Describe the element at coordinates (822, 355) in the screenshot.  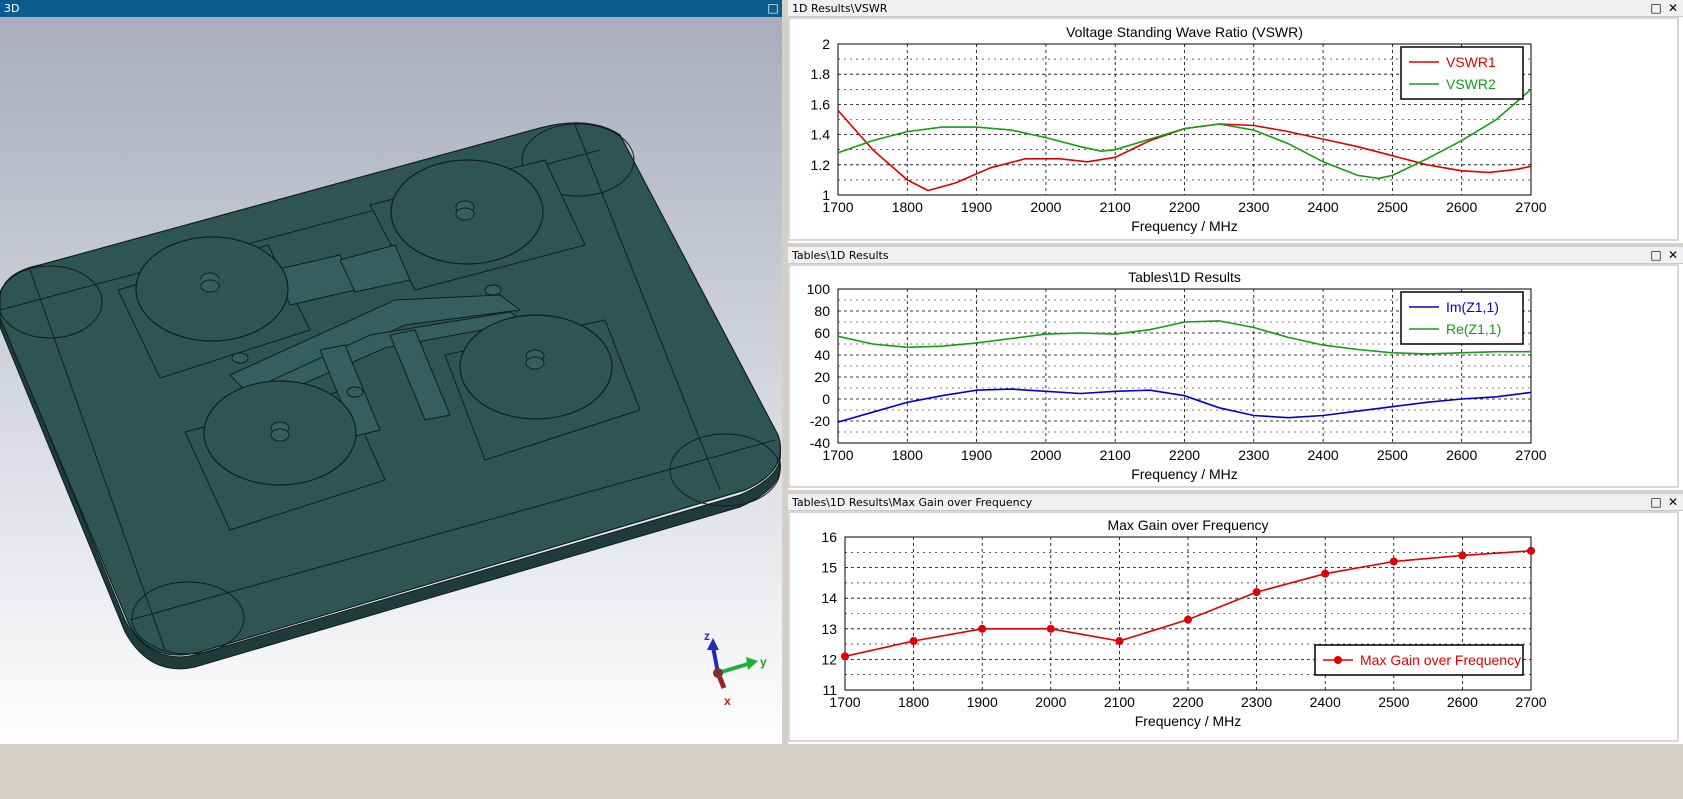
I see `y-tick-label: 40` at that location.